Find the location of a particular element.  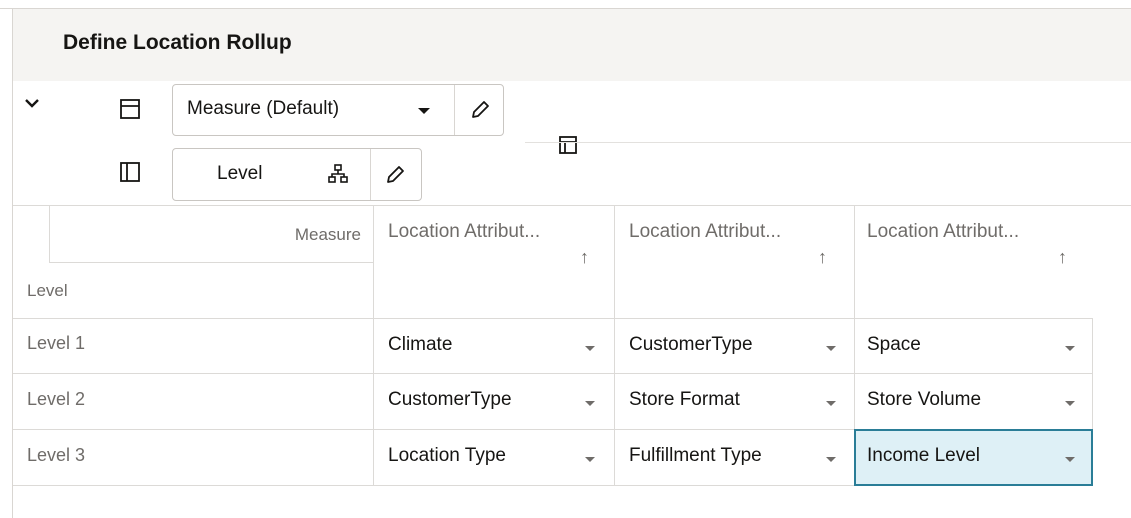

grid-cell-select: Store Format is located at coordinates (734, 401).